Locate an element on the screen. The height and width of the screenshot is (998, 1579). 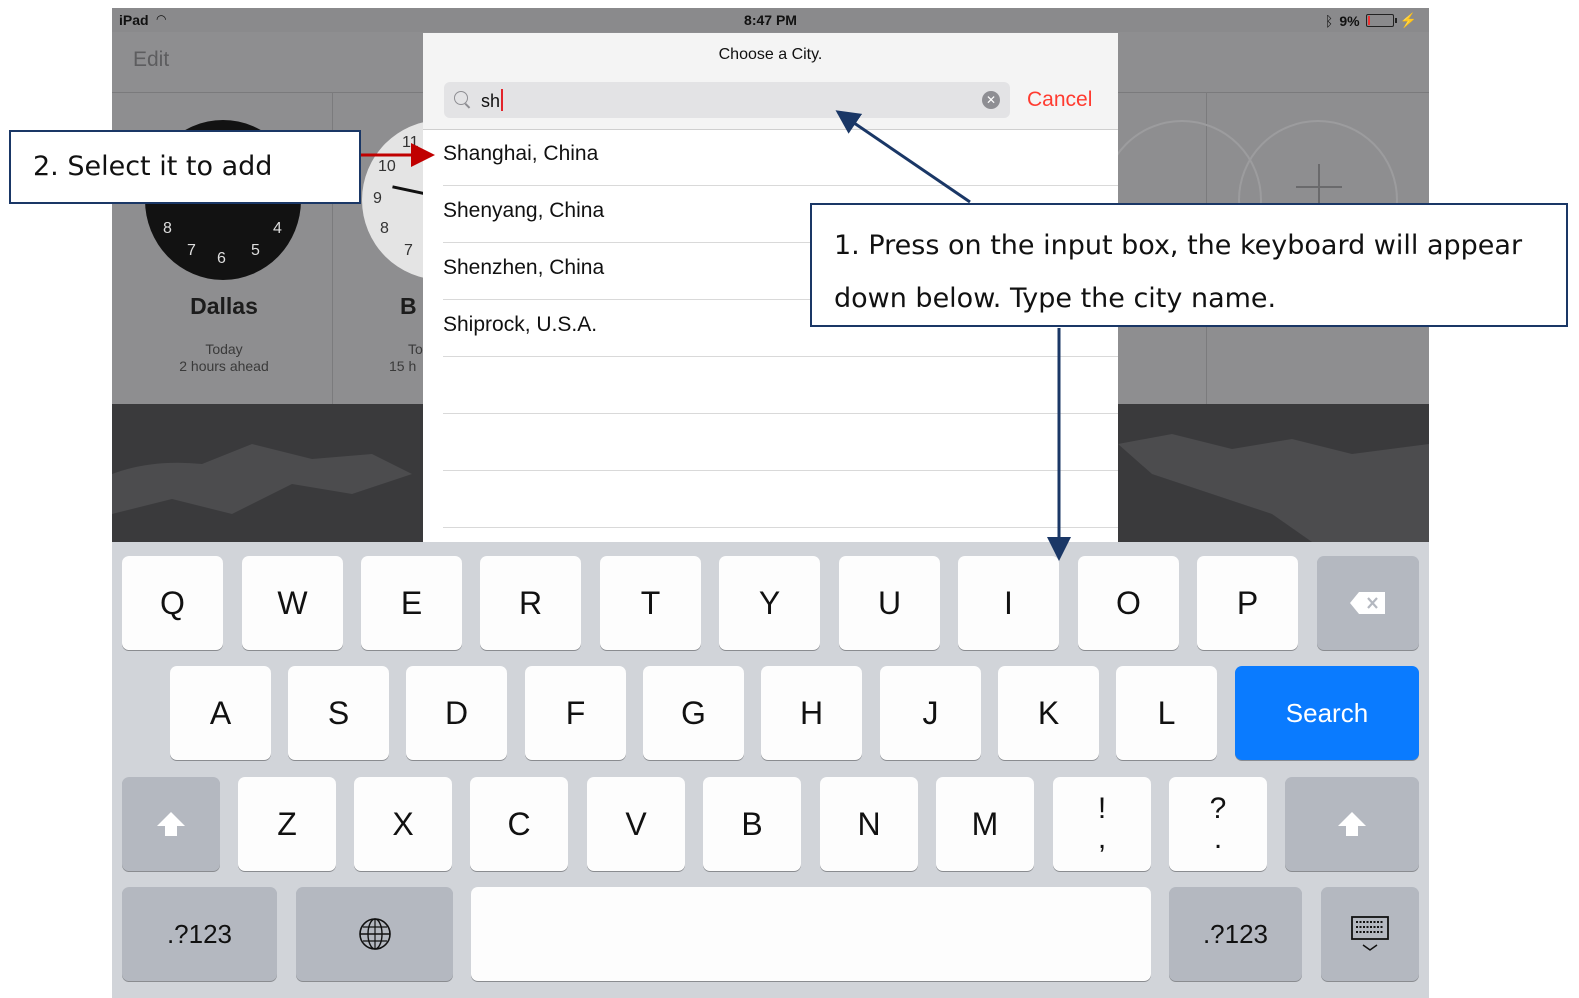
key-k: K is located at coordinates (1048, 713).